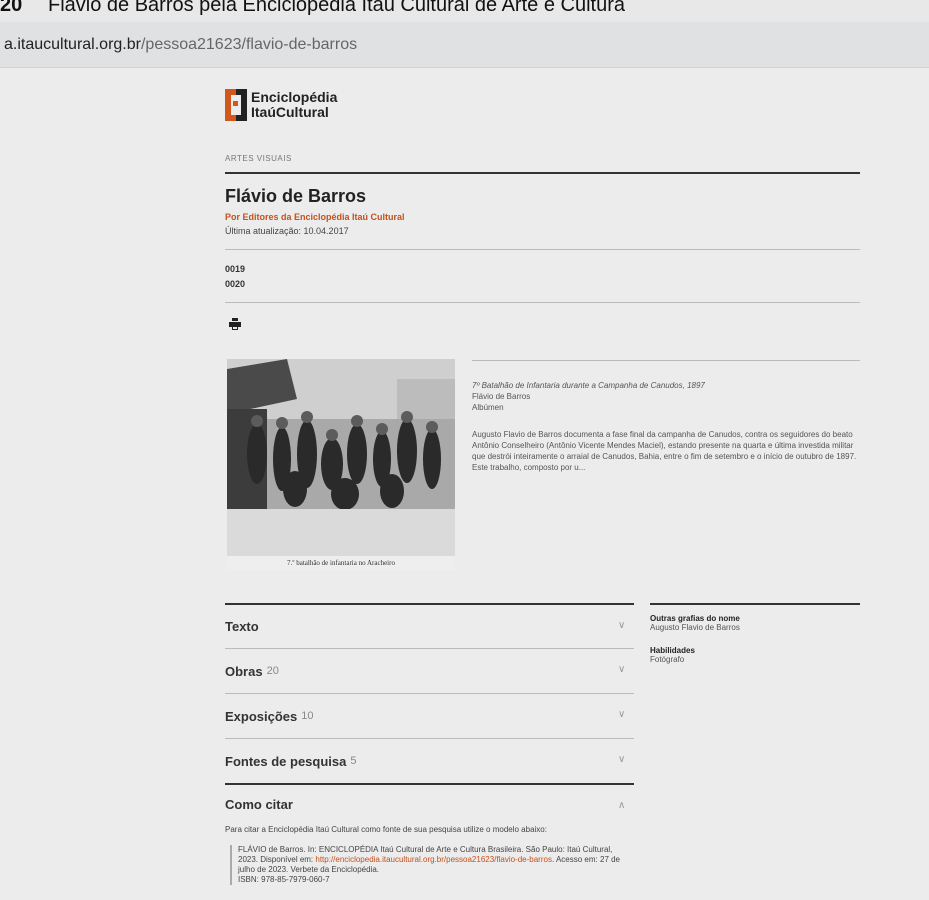 Image resolution: width=929 pixels, height=900 pixels. Describe the element at coordinates (261, 716) in the screenshot. I see `accordion-label: Exposições` at that location.